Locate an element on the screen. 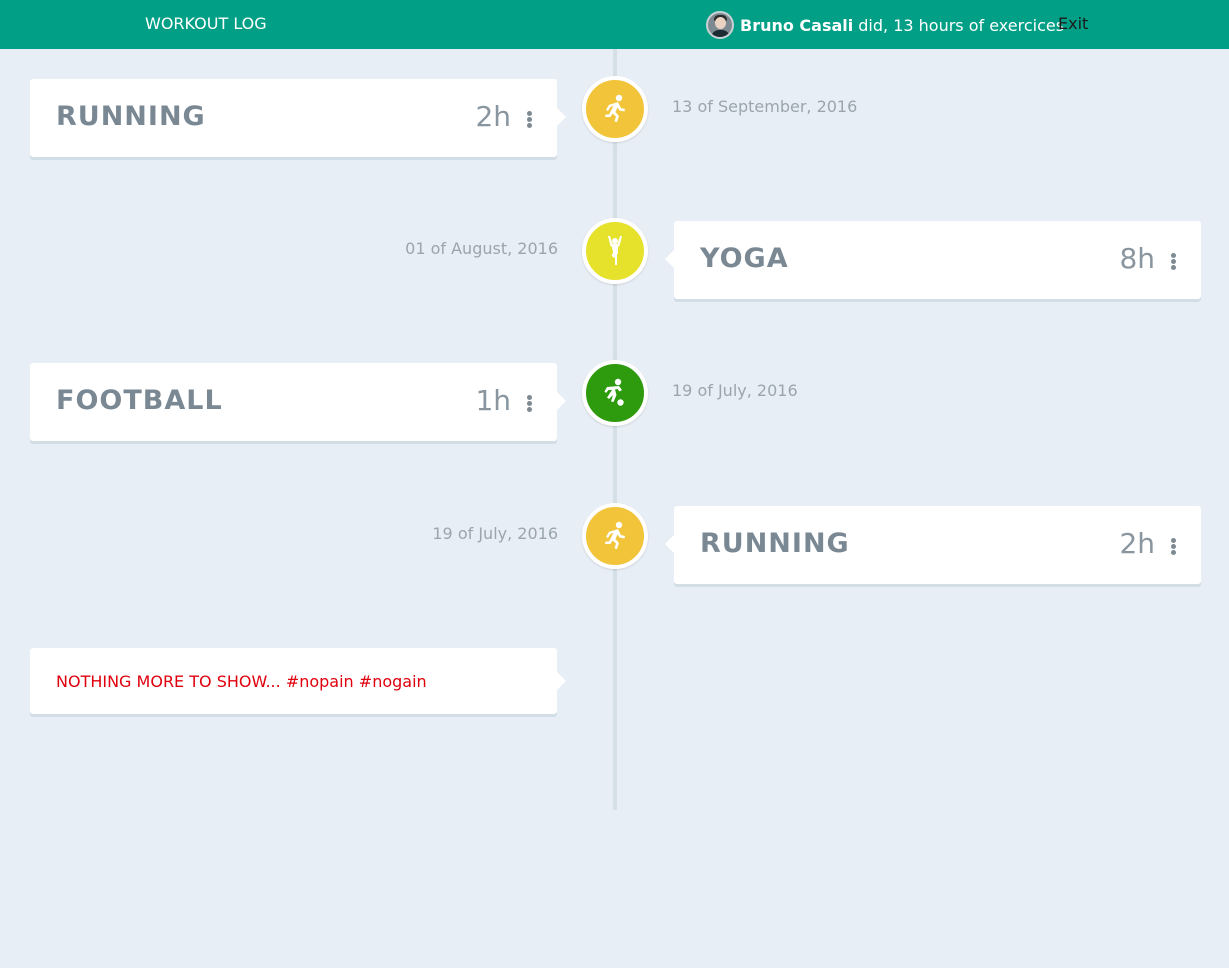  user-summary: Bruno Casali did, 13 hours of exercices is located at coordinates (885, 25).